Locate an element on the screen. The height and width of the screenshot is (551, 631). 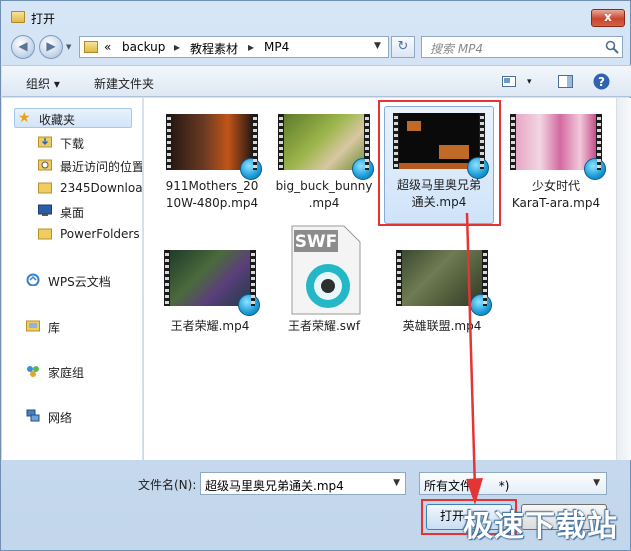
sidebar-item-libraries: 库 is located at coordinates (83, 326).